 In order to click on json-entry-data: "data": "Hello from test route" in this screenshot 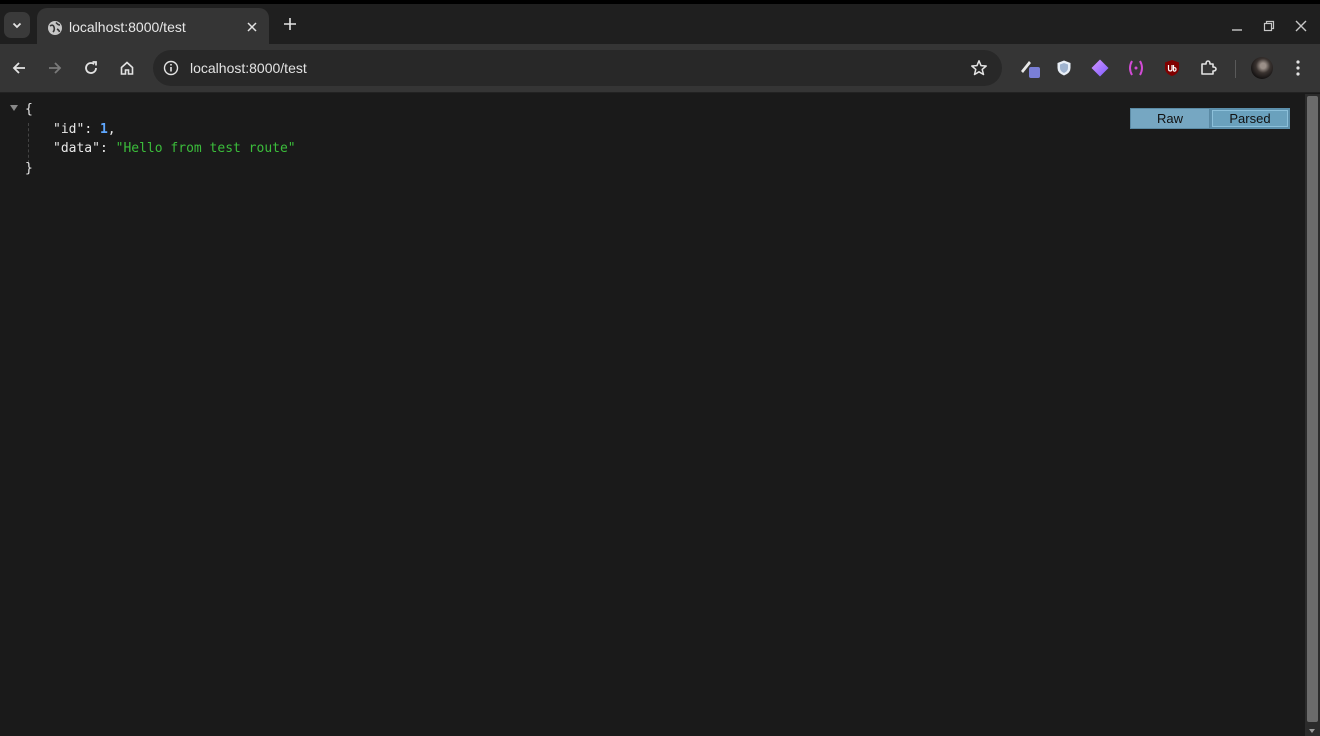, I will do `click(174, 148)`.